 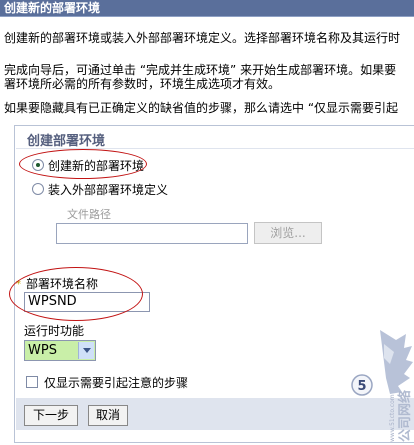 I want to click on radio-import-external, so click(x=38, y=189).